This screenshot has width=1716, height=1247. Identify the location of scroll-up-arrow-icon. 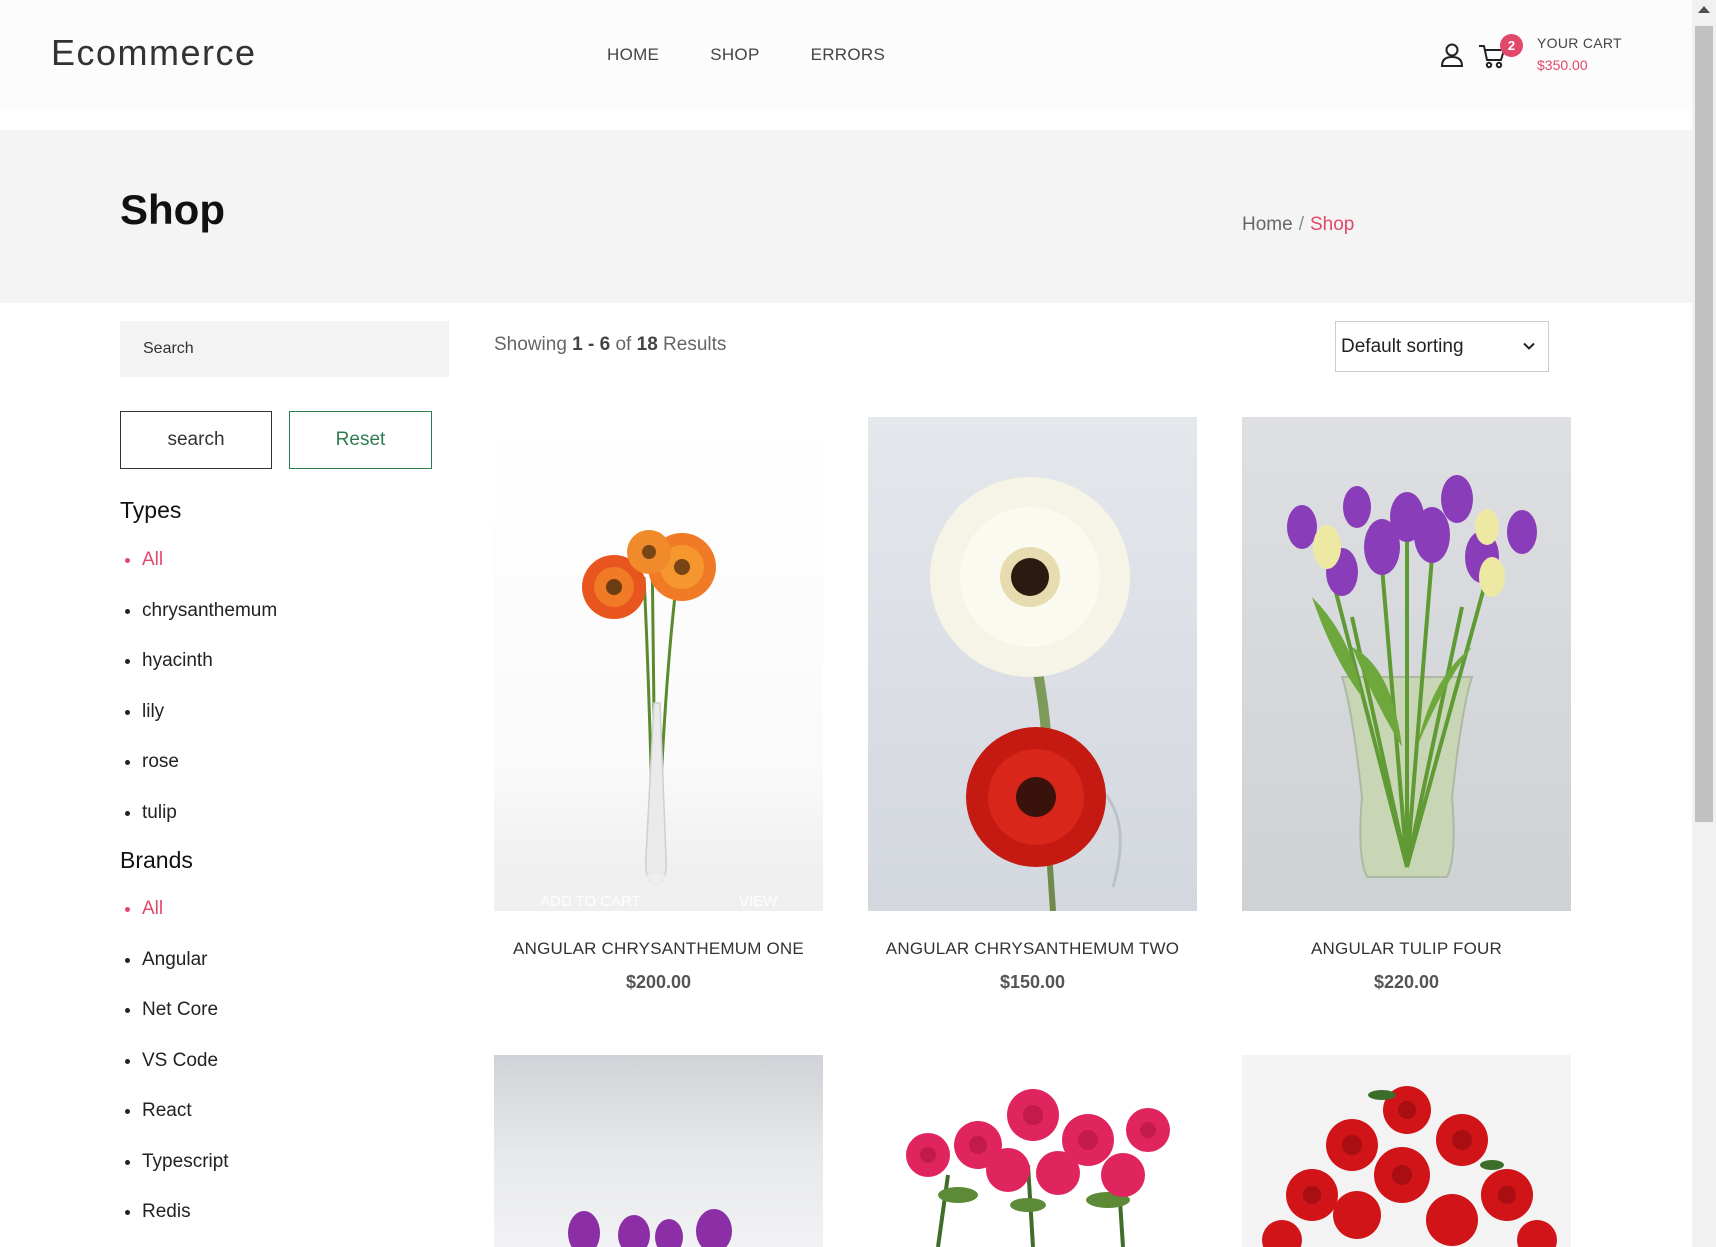
(1704, 9).